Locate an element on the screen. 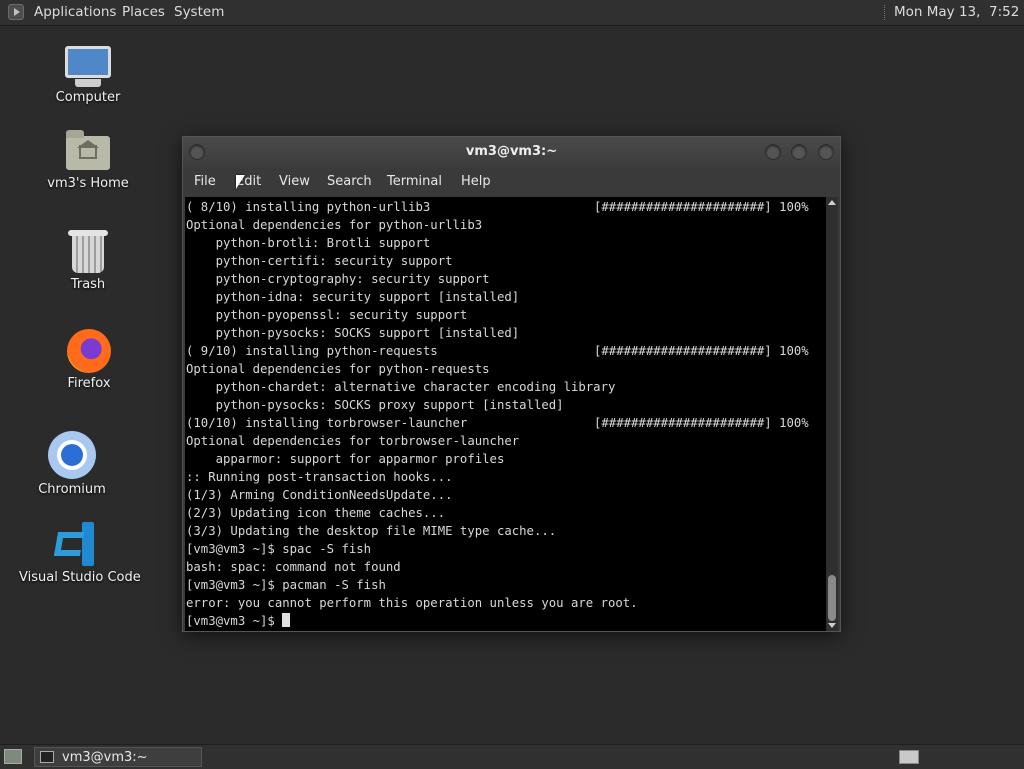 The width and height of the screenshot is (1024, 769). minimize-button is located at coordinates (773, 152).